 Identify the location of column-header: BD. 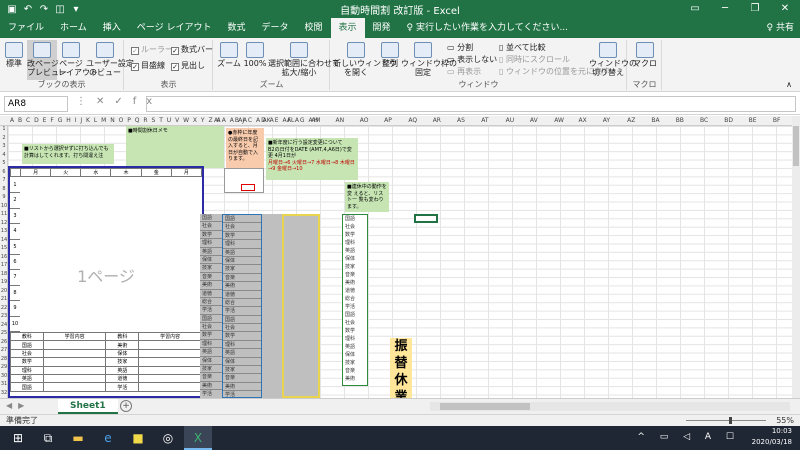
(728, 120).